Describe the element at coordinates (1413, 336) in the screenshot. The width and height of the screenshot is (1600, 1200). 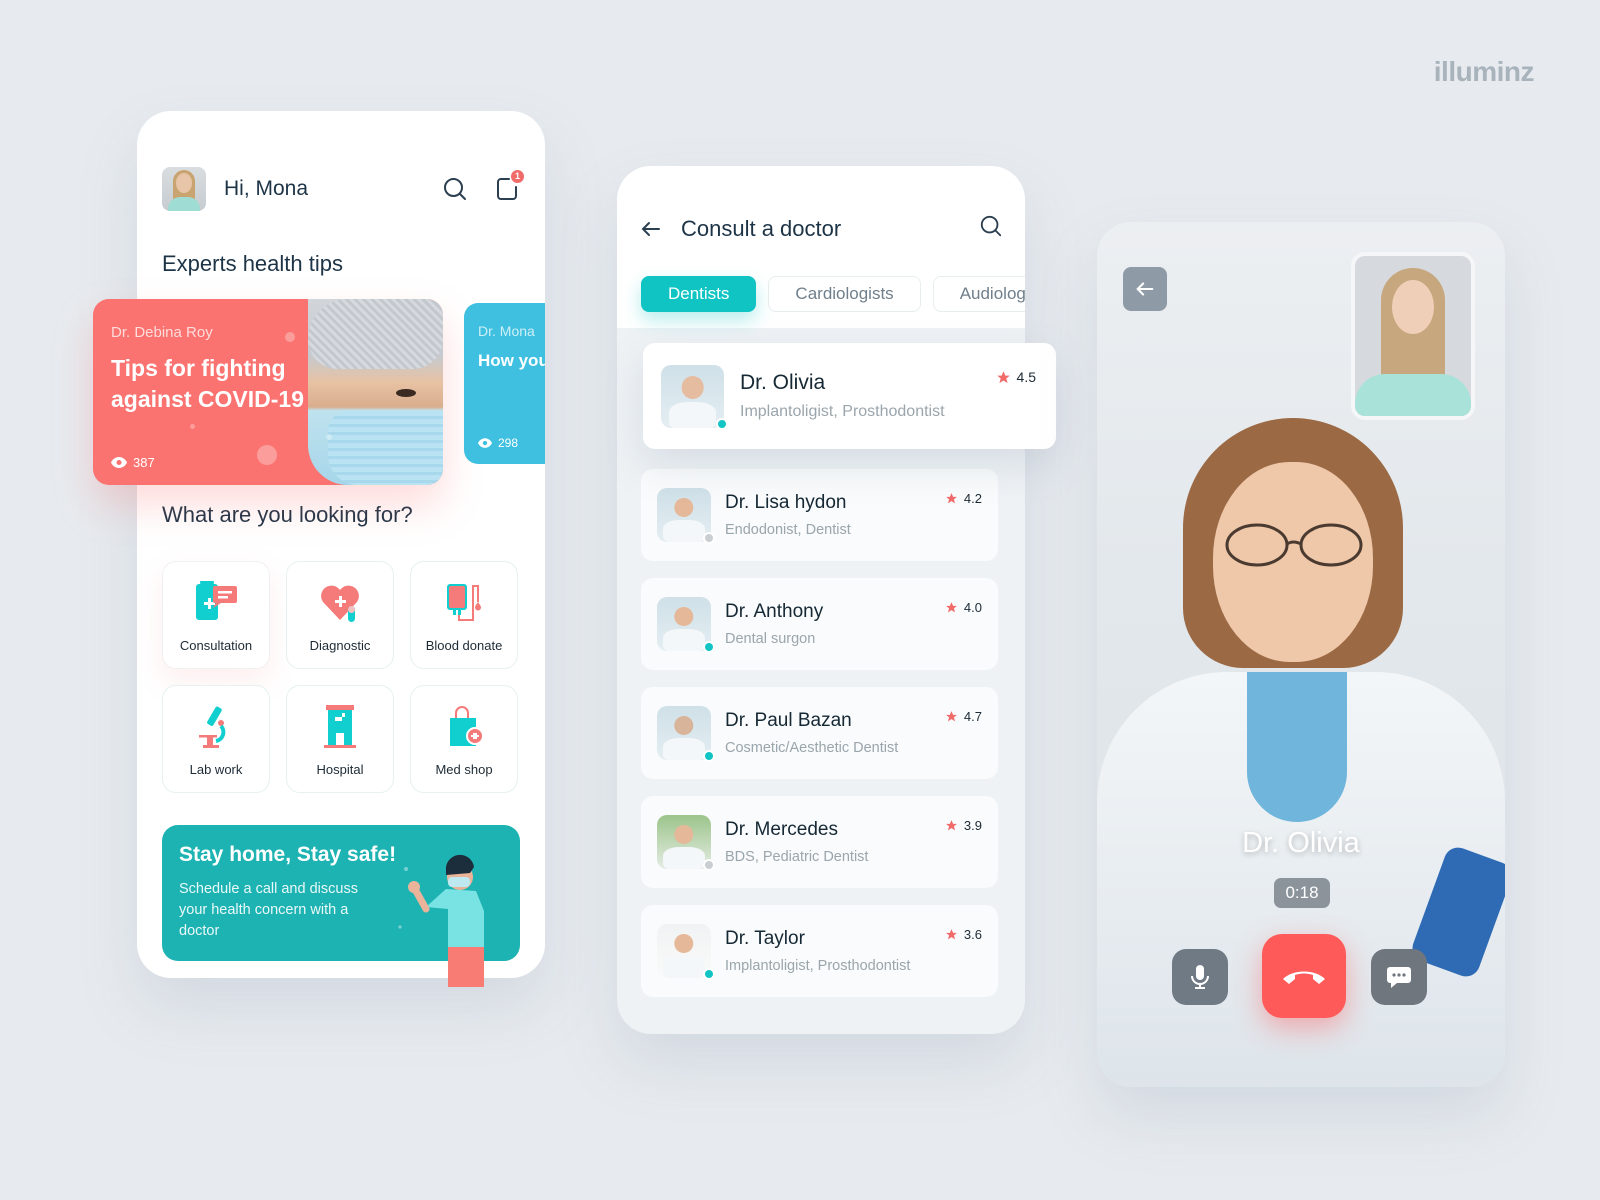
I see `self-view-video` at that location.